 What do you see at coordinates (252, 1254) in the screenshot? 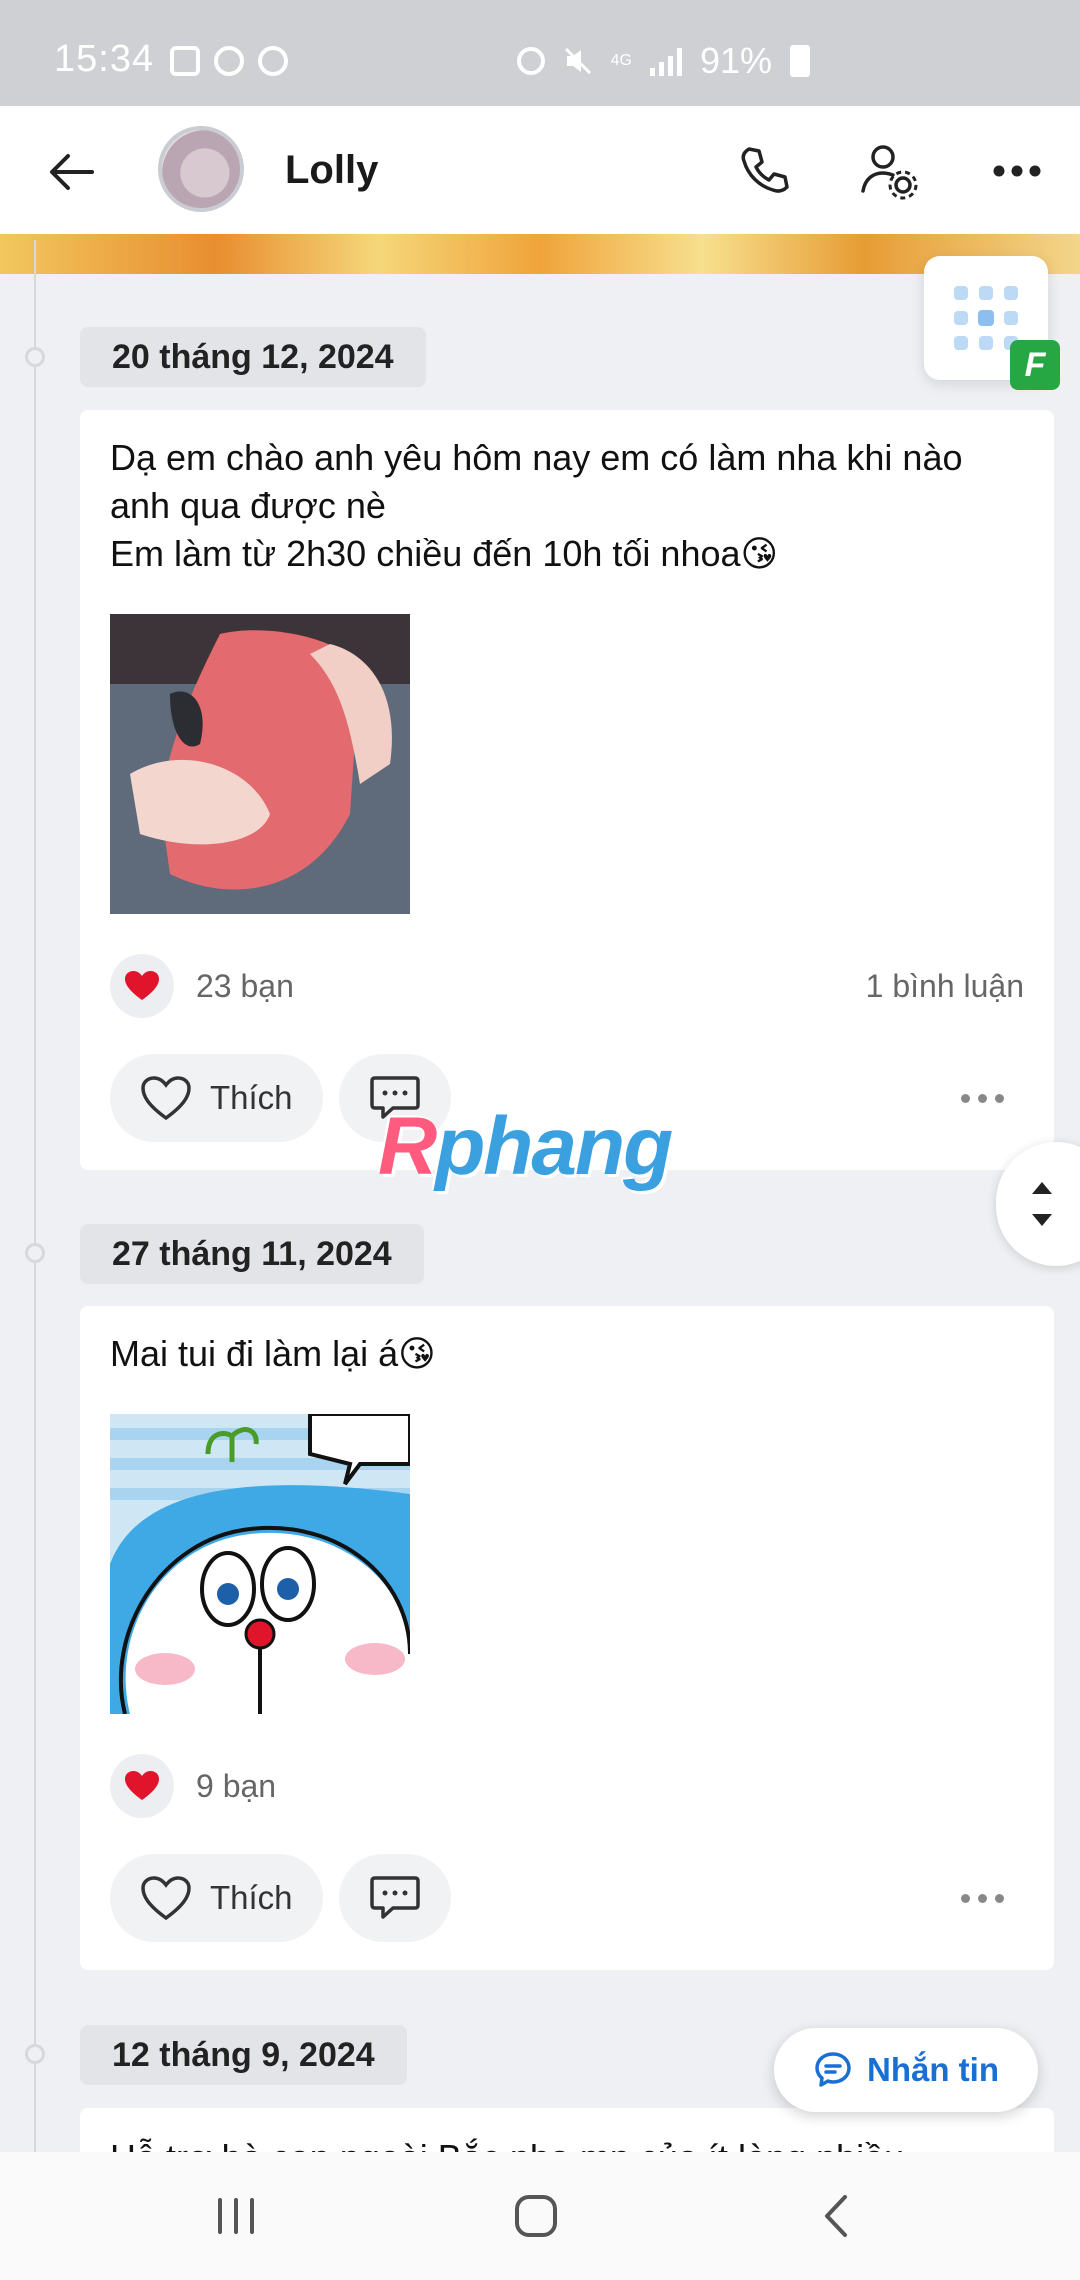
I see `post-date: 27 tháng 11, 2024` at bounding box center [252, 1254].